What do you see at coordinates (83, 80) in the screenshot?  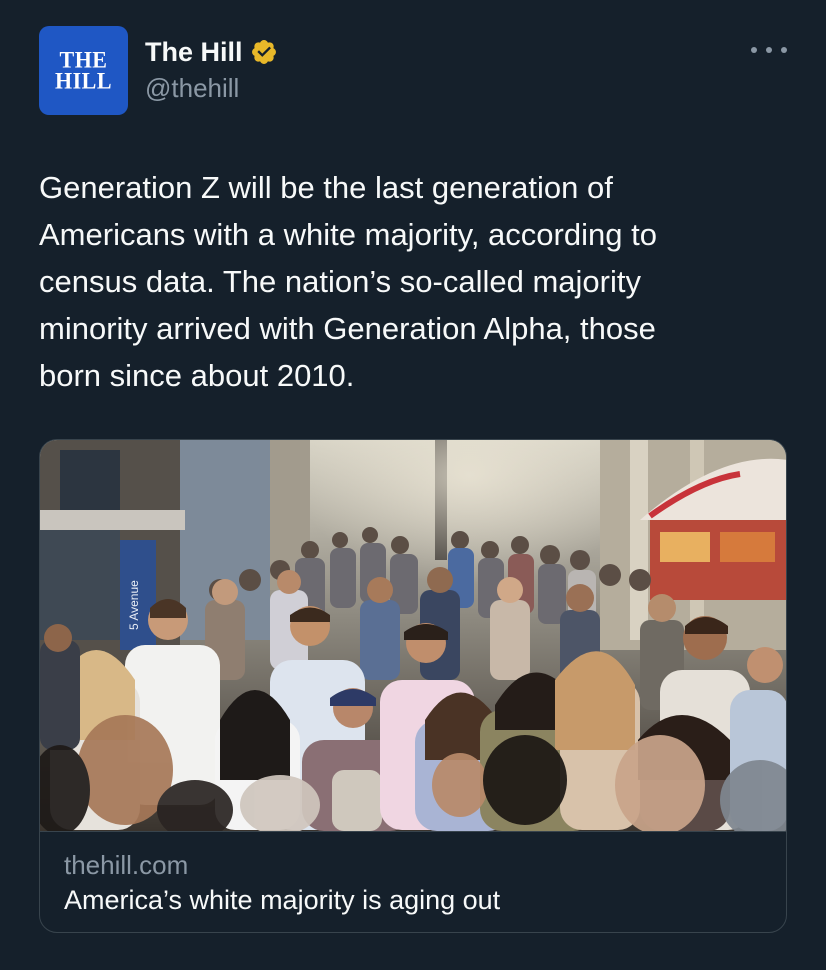 I see `avatar-line-2: HILL` at bounding box center [83, 80].